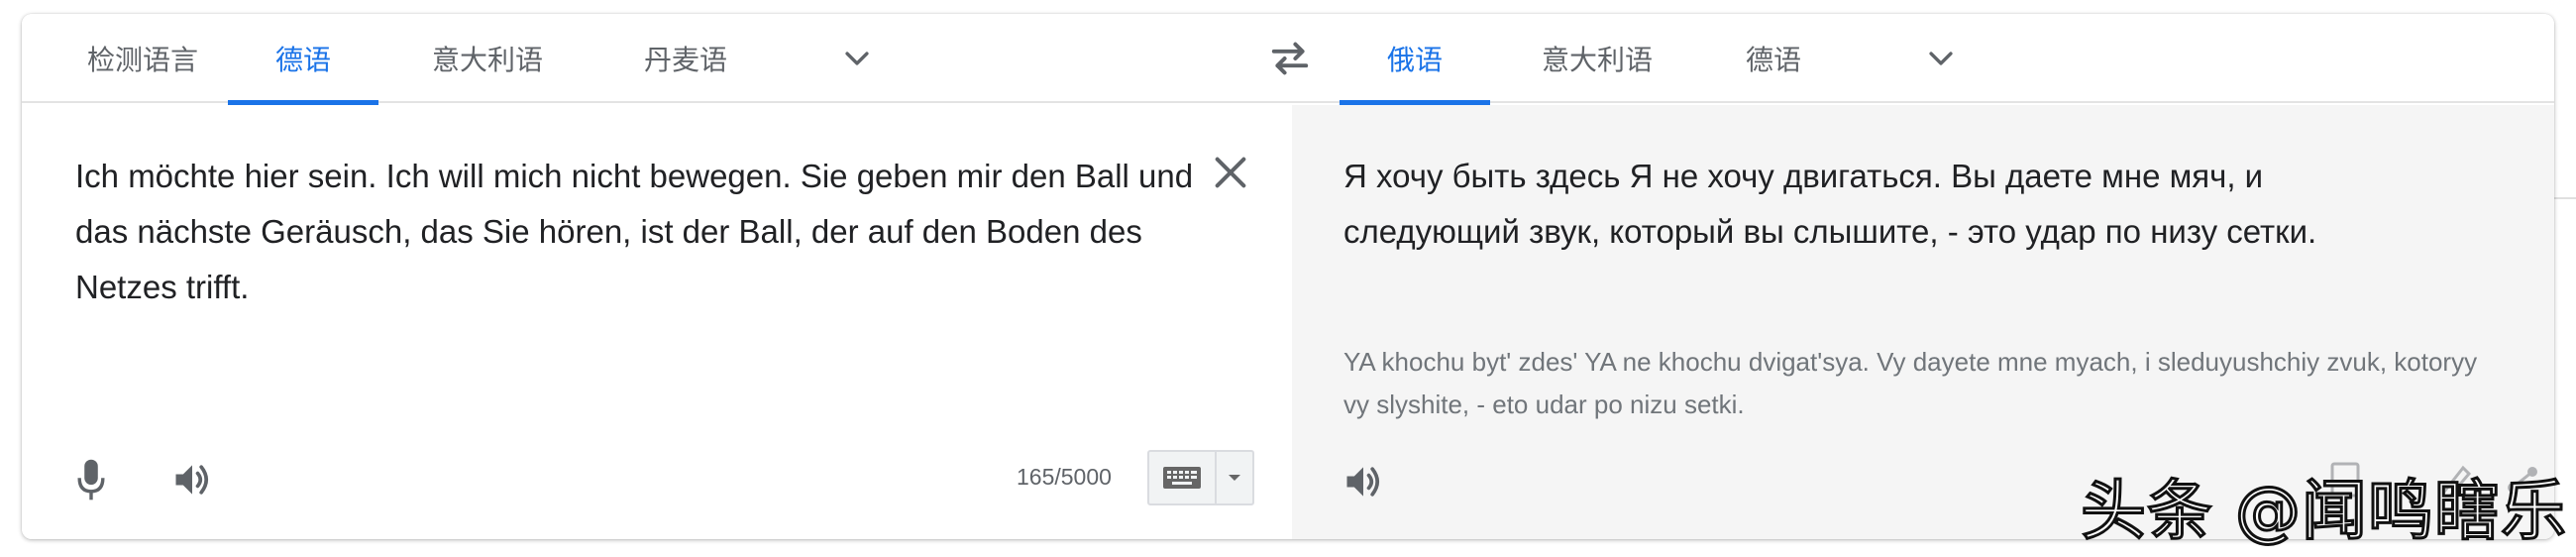  Describe the element at coordinates (1064, 477) in the screenshot. I see `character-count: 165/5000` at that location.